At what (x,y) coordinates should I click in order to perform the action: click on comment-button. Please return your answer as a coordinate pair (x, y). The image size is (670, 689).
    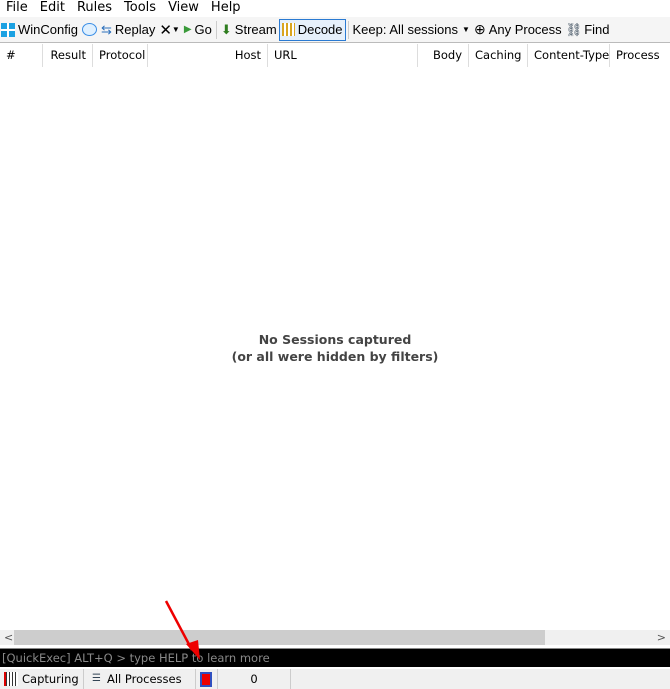
    Looking at the image, I should click on (89, 30).